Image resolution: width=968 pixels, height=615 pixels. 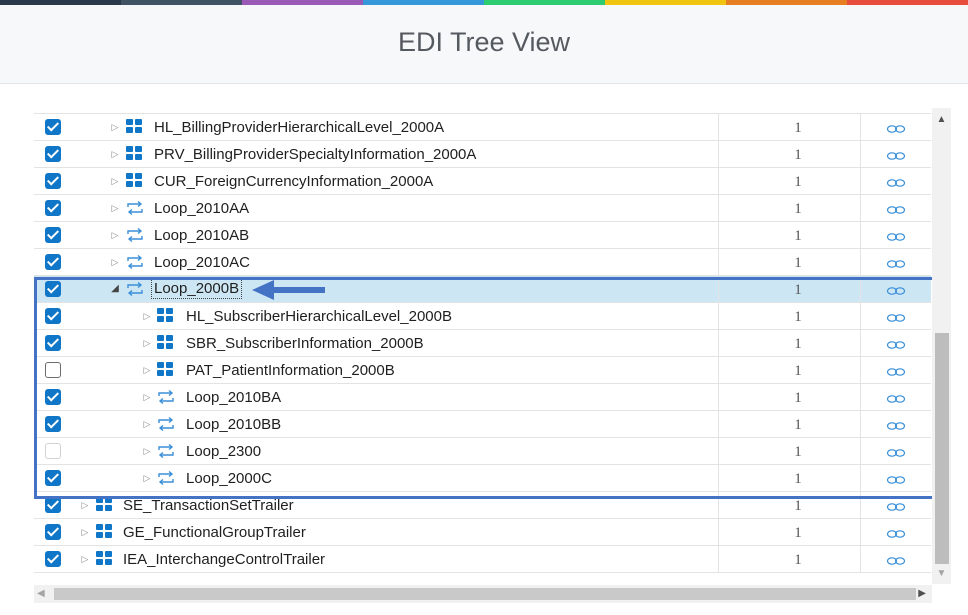 I want to click on tree-node-label: SBR_SubscriberInformation_2000B, so click(x=305, y=344).